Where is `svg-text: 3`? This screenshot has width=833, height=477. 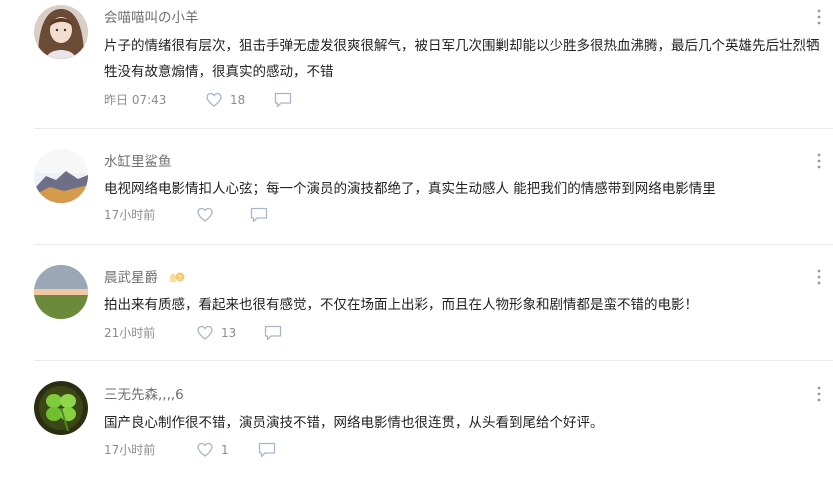
svg-text: 3 is located at coordinates (180, 278).